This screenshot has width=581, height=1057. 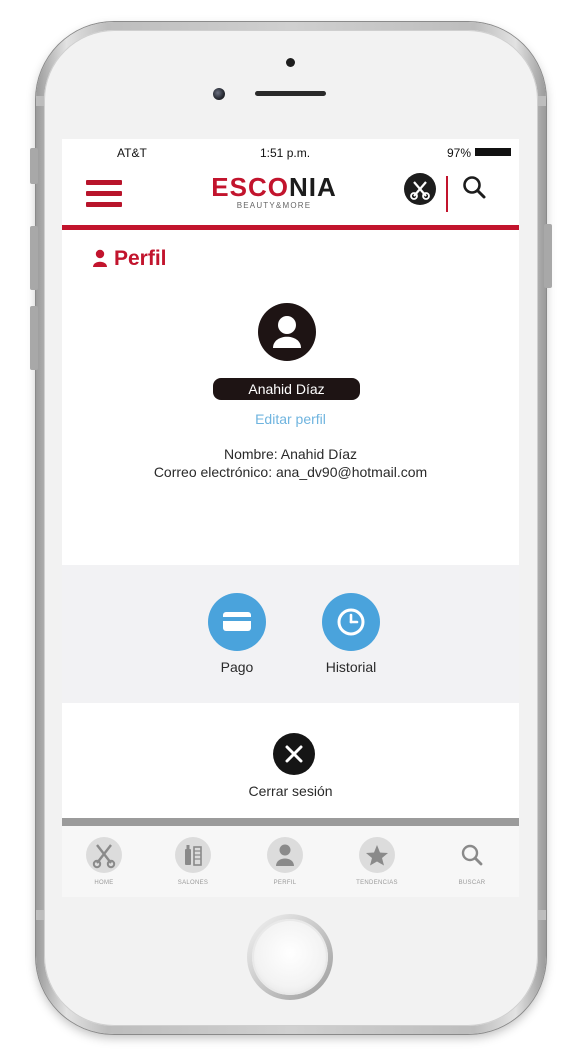 I want to click on volume-up-button, so click(x=34, y=258).